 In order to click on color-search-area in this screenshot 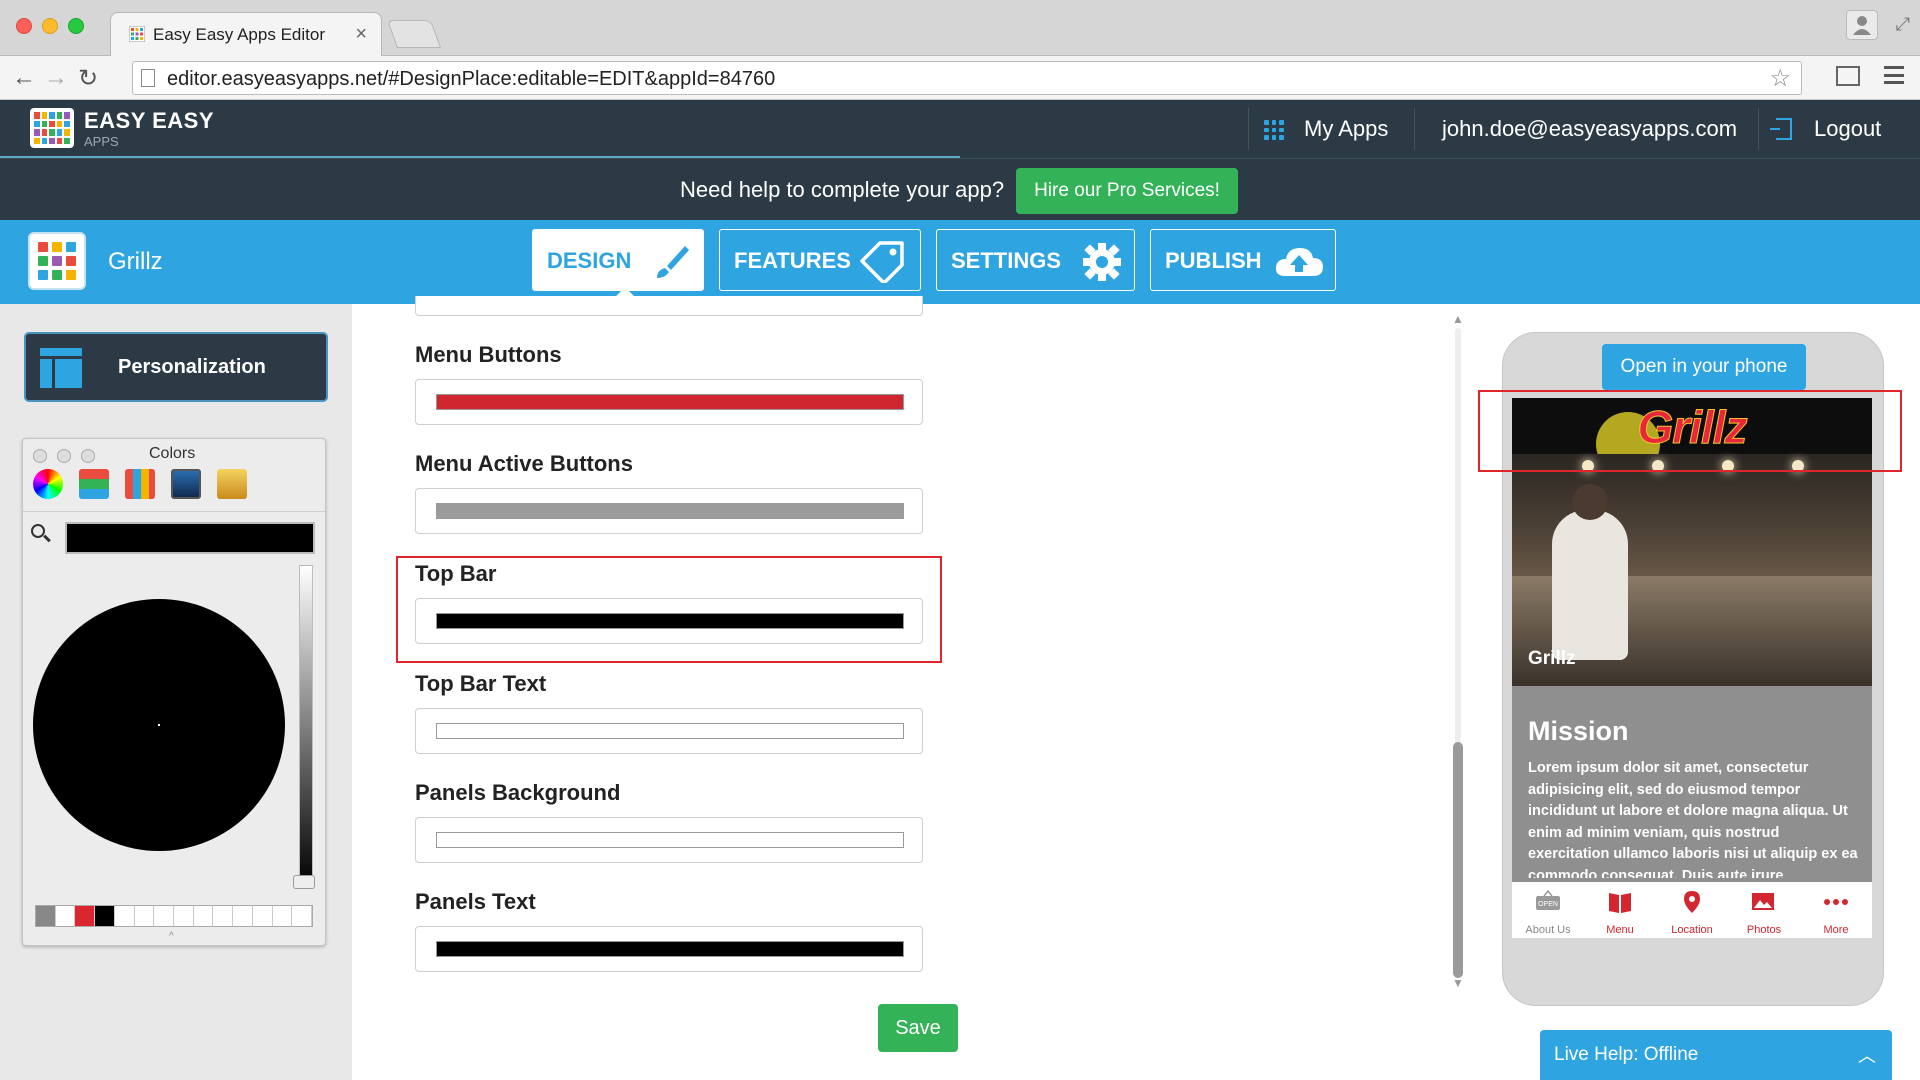, I will do `click(174, 533)`.